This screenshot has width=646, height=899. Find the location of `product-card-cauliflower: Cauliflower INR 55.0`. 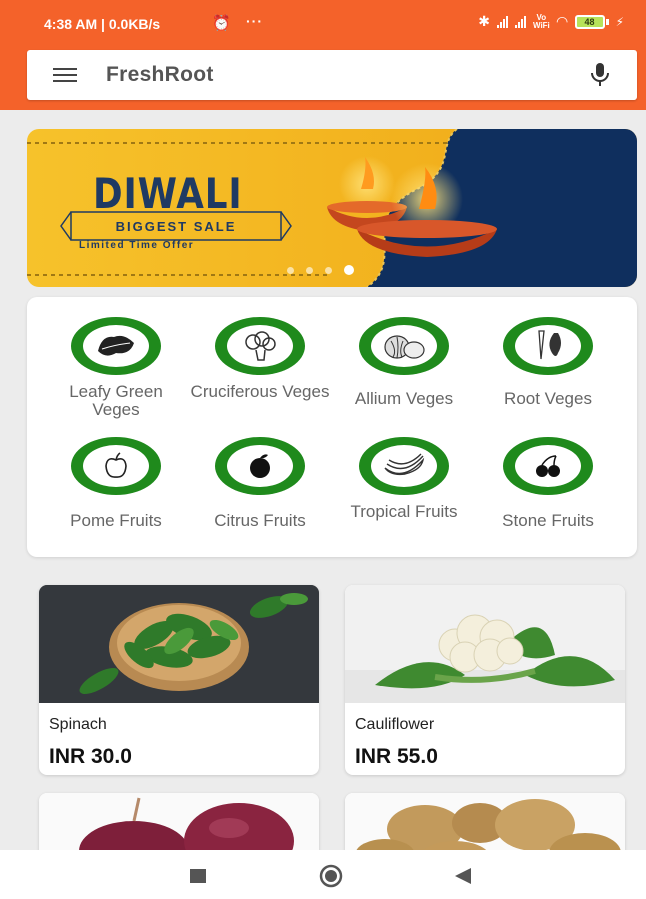

product-card-cauliflower: Cauliflower INR 55.0 is located at coordinates (485, 680).